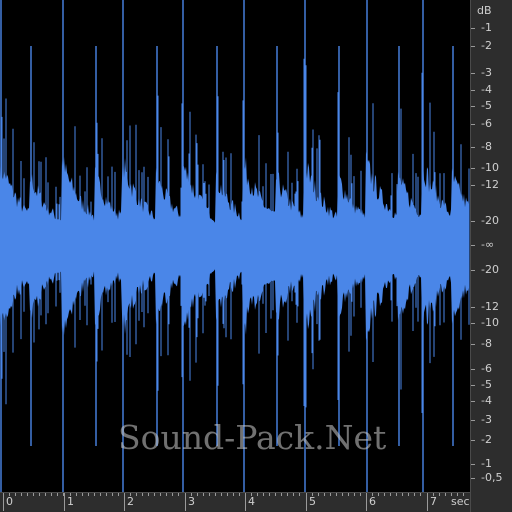 The width and height of the screenshot is (512, 512). What do you see at coordinates (191, 501) in the screenshot?
I see `time-tick-label: 3` at bounding box center [191, 501].